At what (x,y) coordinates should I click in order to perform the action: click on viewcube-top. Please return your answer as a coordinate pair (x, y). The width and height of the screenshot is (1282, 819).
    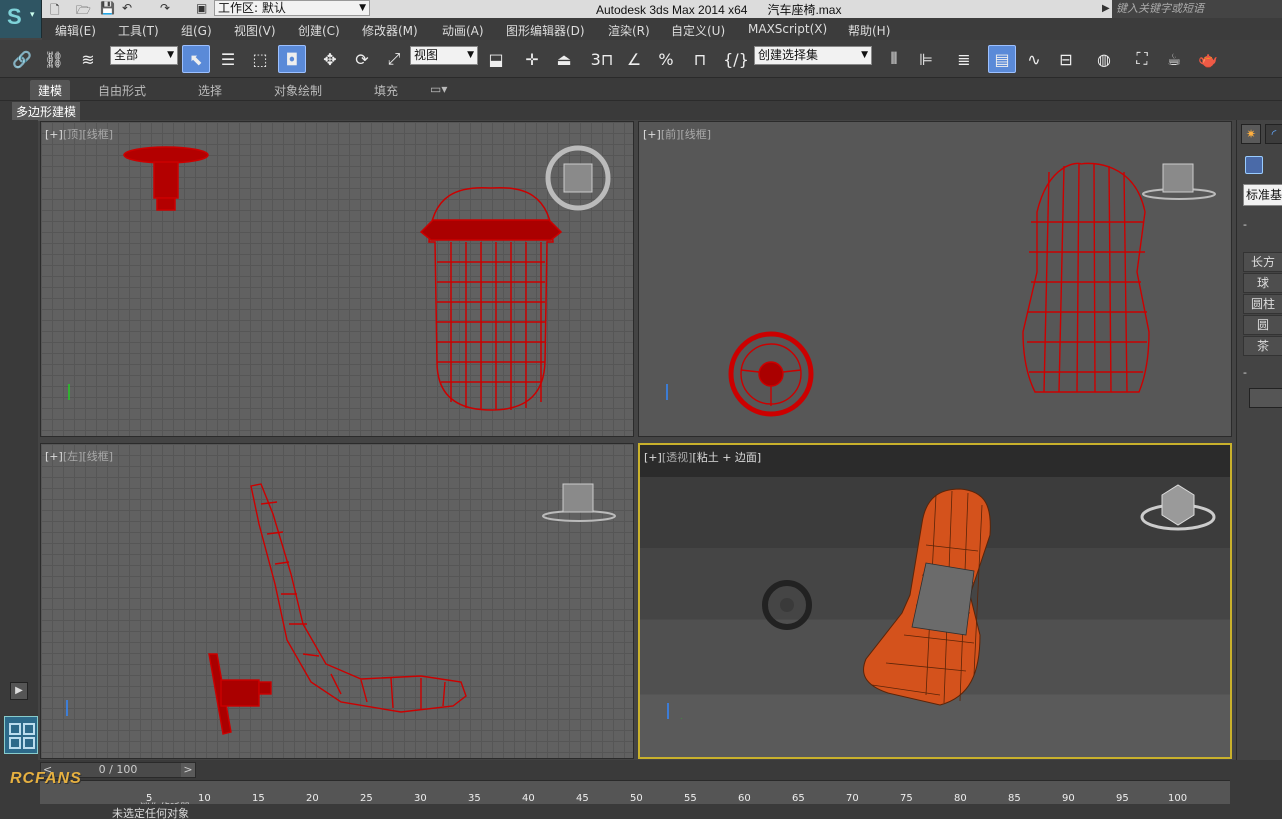
    Looking at the image, I should click on (578, 178).